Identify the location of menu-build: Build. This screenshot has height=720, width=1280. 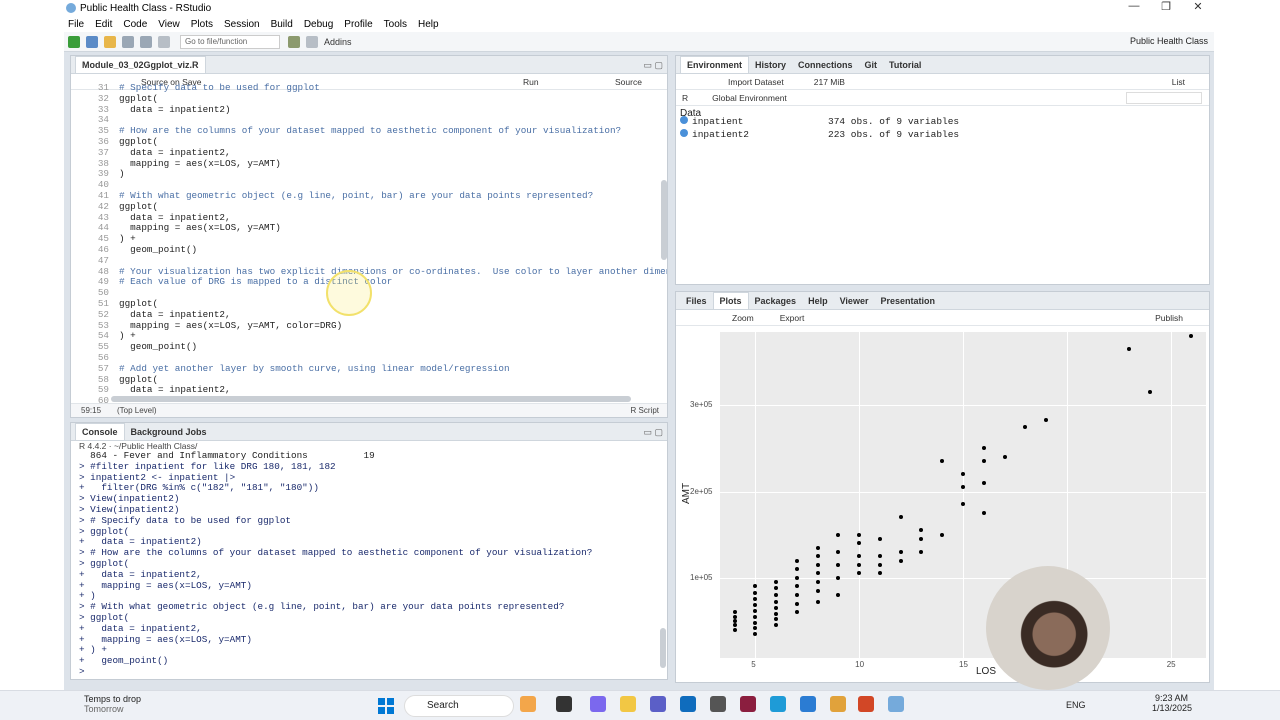
(282, 24).